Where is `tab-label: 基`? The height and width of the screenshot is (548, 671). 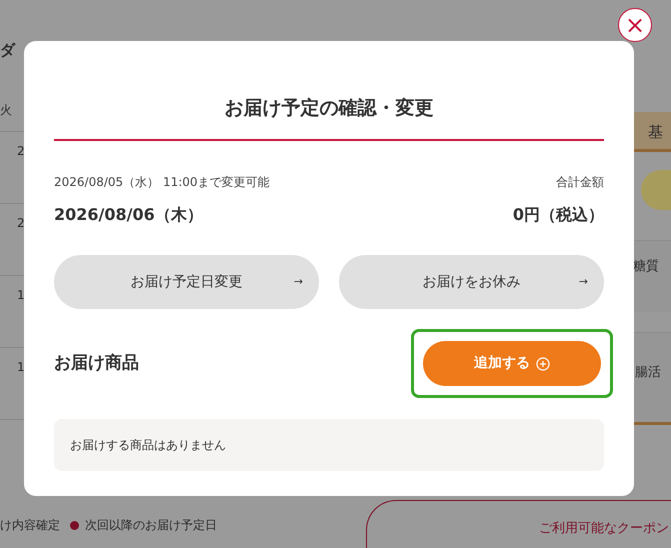
tab-label: 基 is located at coordinates (655, 132).